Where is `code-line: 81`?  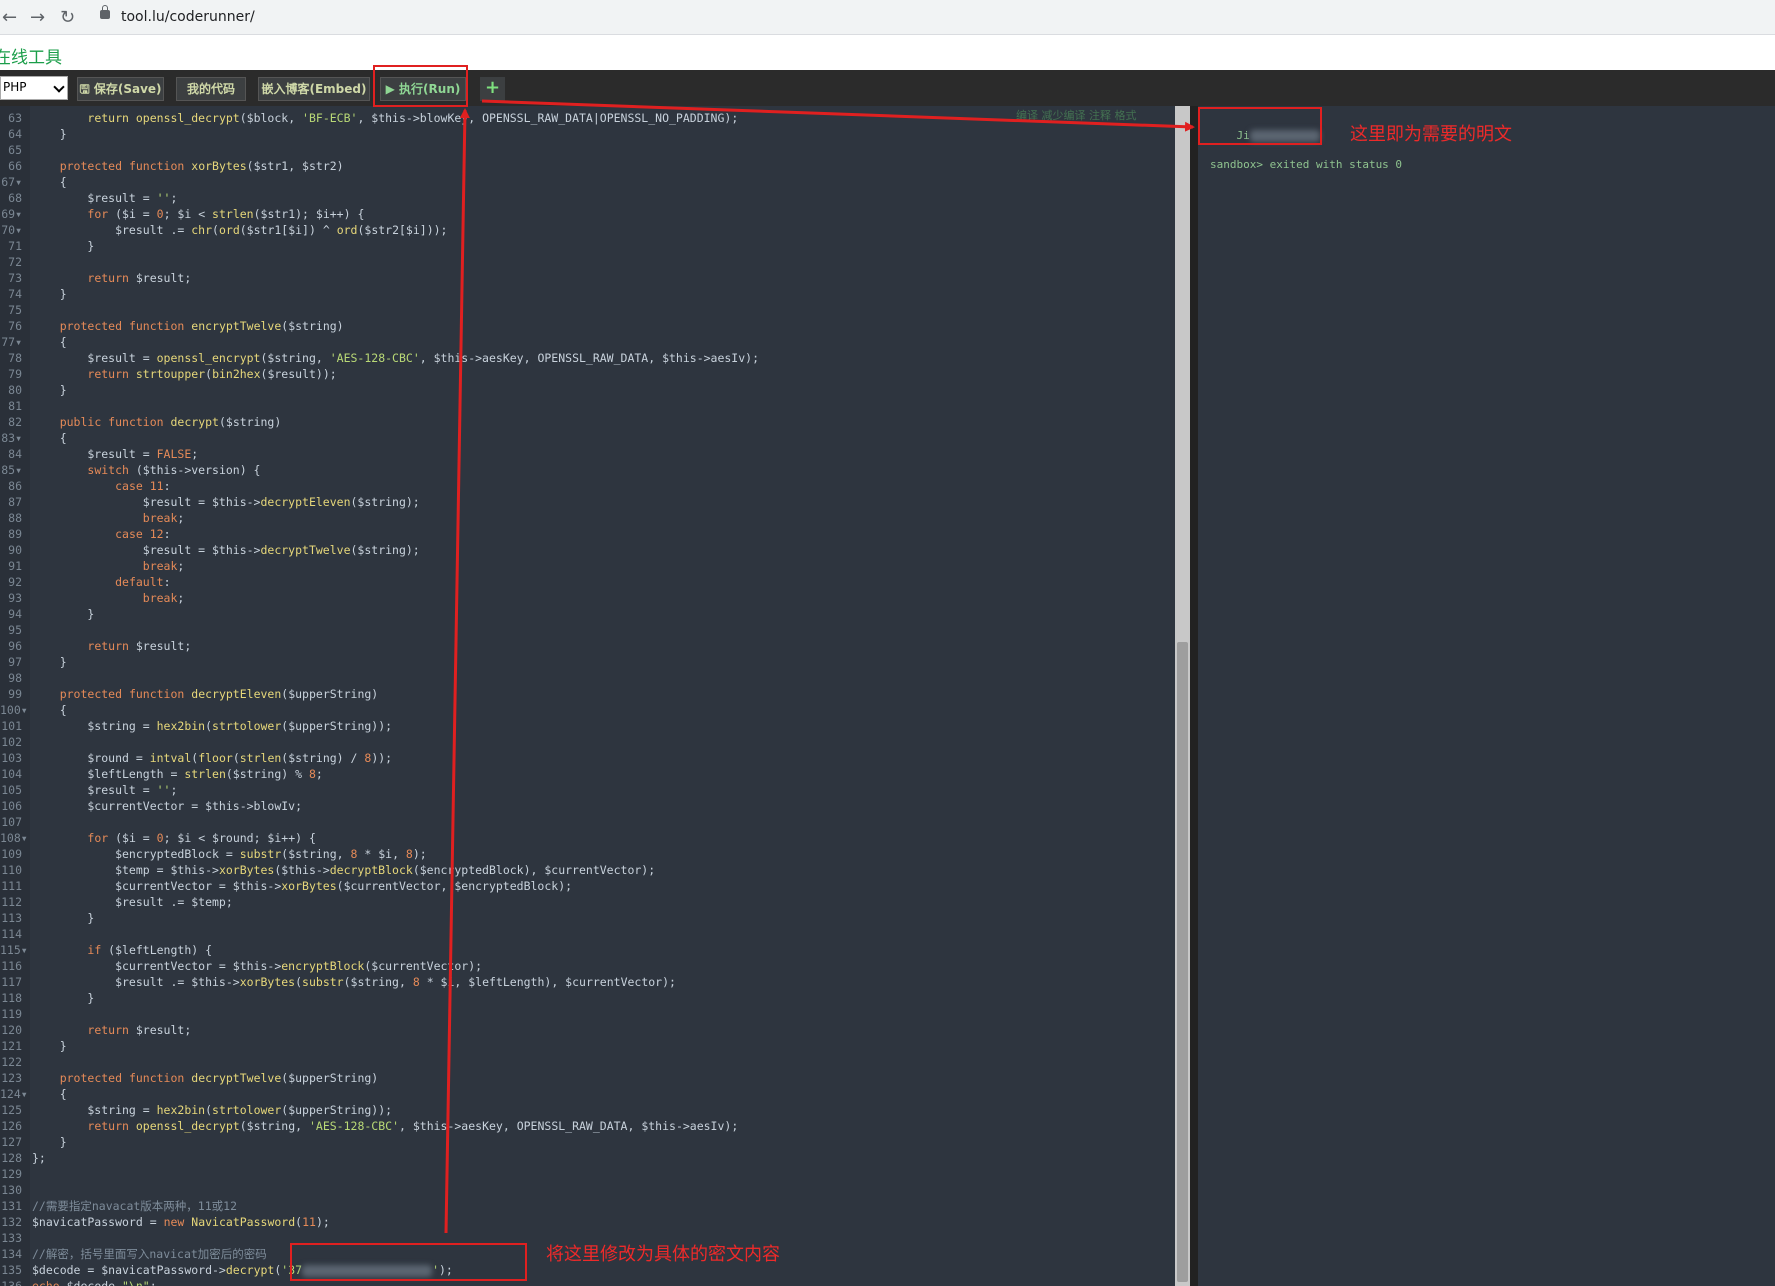
code-line: 81 is located at coordinates (16, 406).